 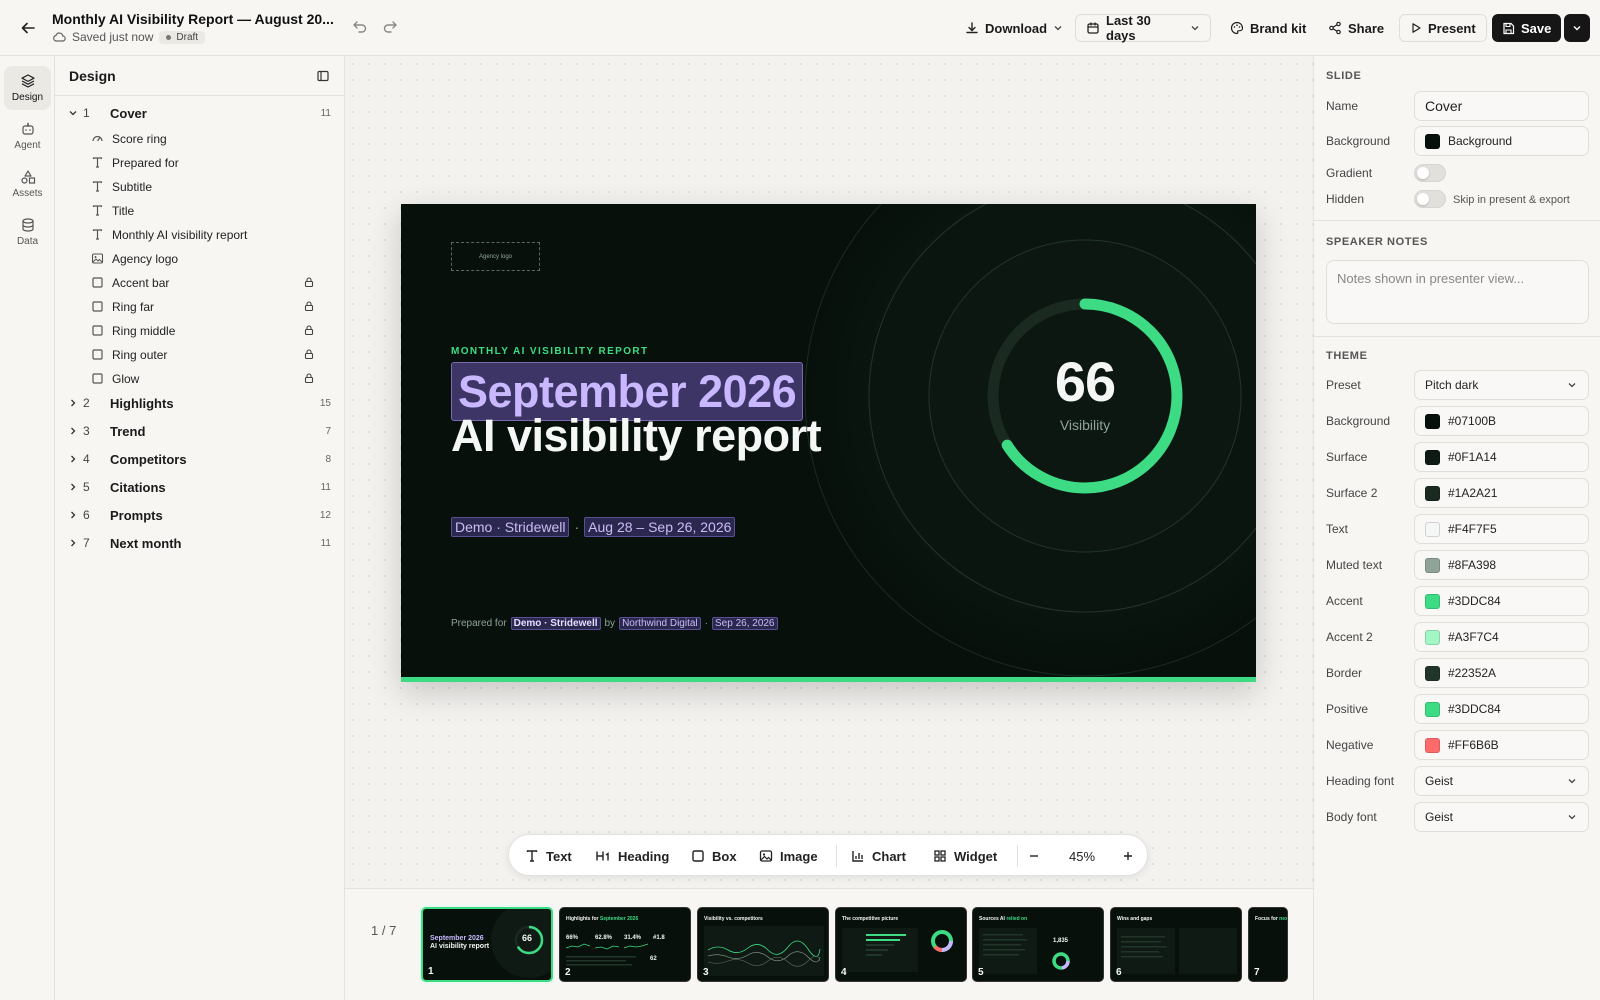 I want to click on section-cover: 1 Cover 11, so click(x=200, y=113).